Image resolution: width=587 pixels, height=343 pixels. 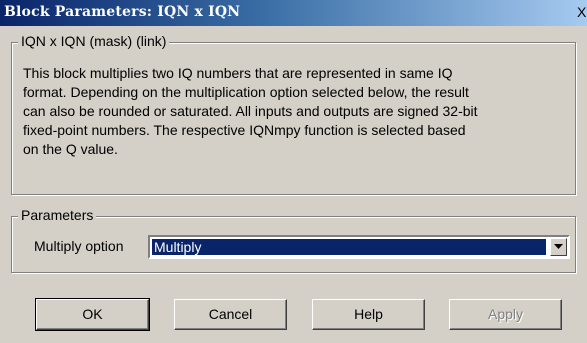 I want to click on apply-button-label: Apply, so click(x=505, y=314).